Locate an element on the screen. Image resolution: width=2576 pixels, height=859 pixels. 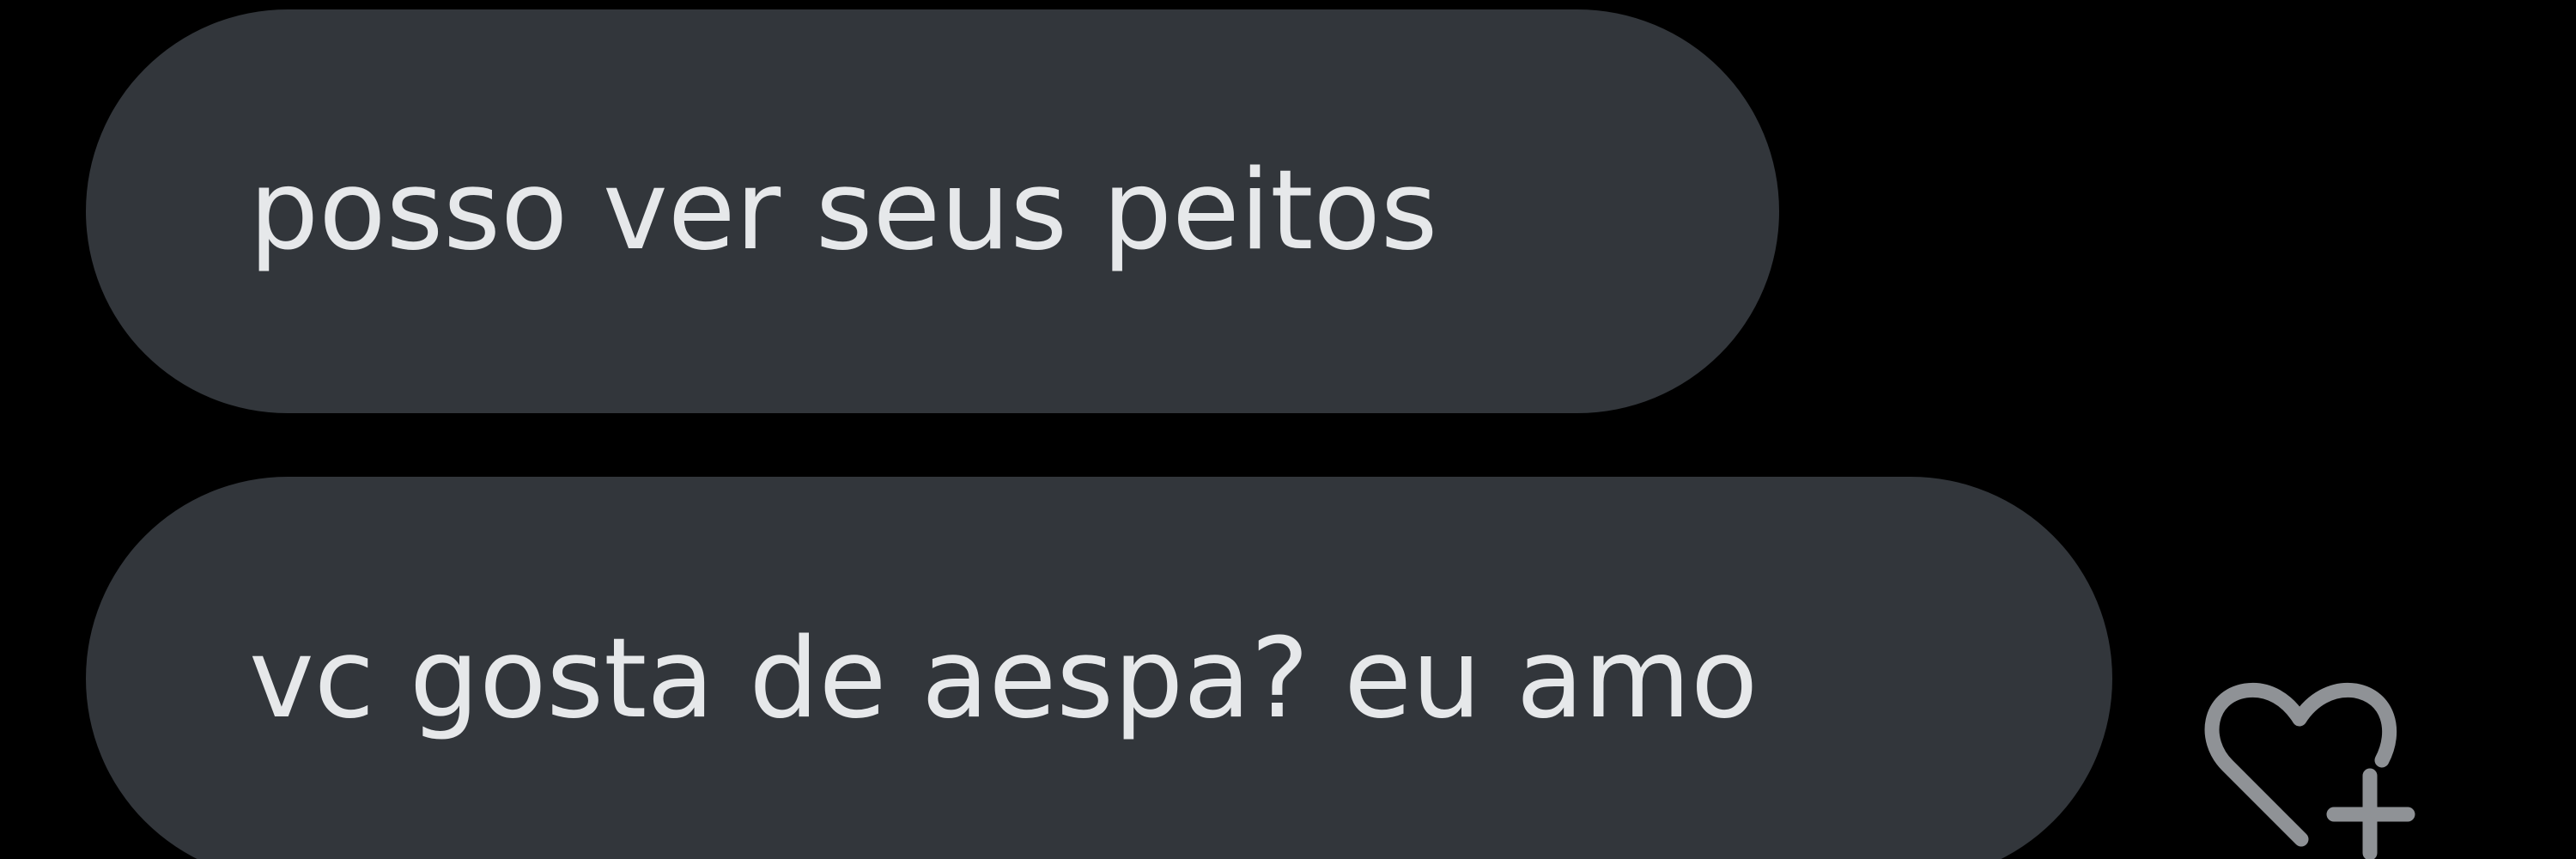
add-reaction-button is located at coordinates (2309, 766).